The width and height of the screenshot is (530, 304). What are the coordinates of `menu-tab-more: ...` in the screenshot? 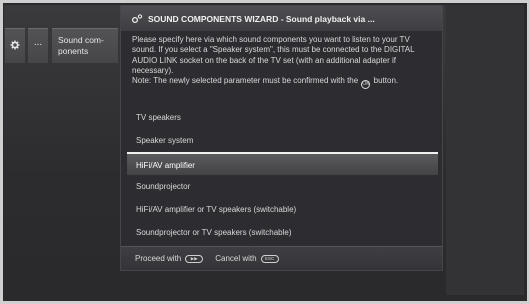 It's located at (38, 45).